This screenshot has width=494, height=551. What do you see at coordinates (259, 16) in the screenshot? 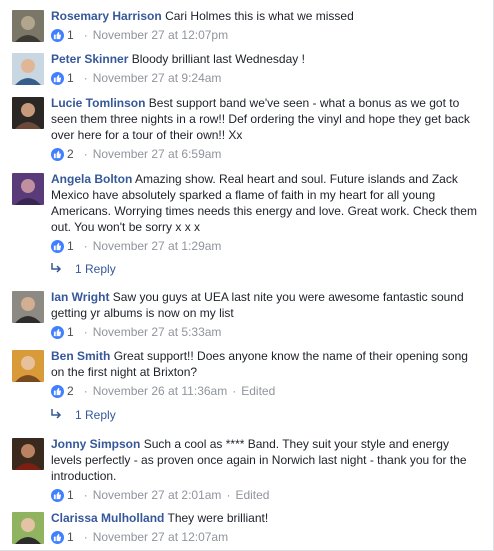
I see `comment-text: Cari Holmes this is what we missed` at bounding box center [259, 16].